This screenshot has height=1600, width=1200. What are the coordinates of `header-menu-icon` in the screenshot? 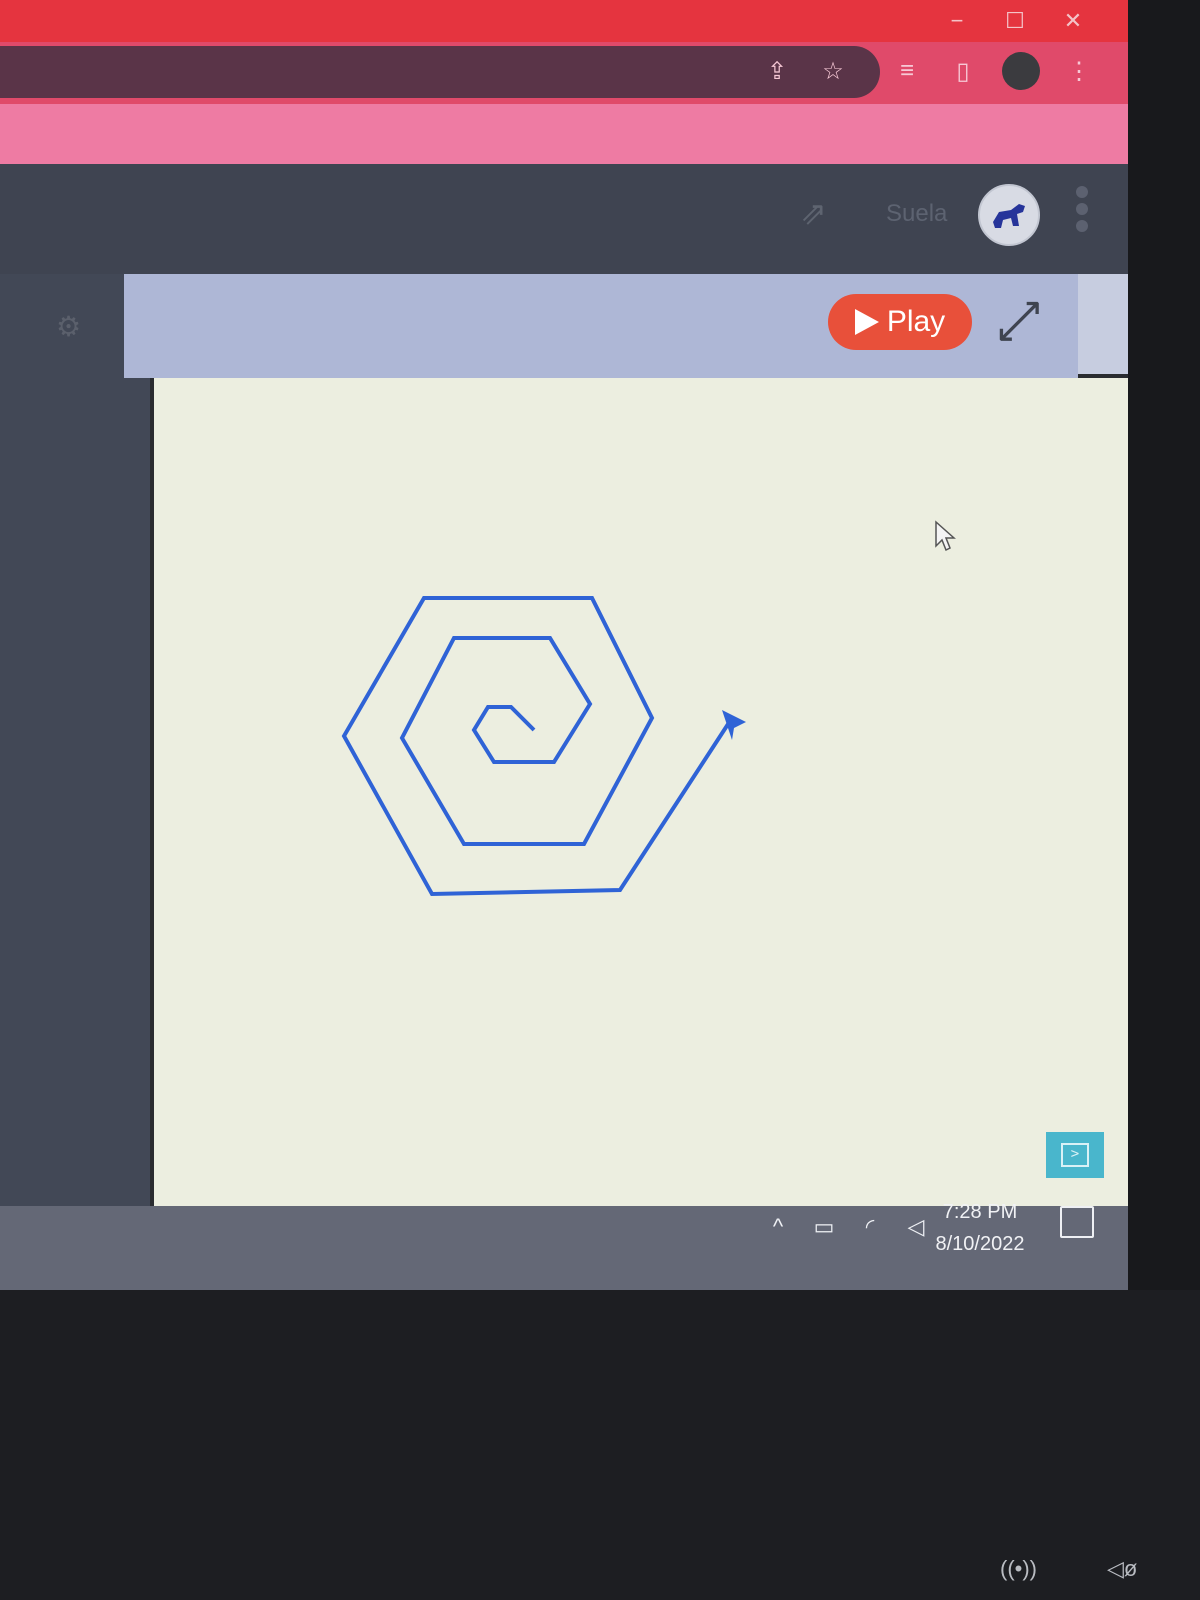 It's located at (1082, 209).